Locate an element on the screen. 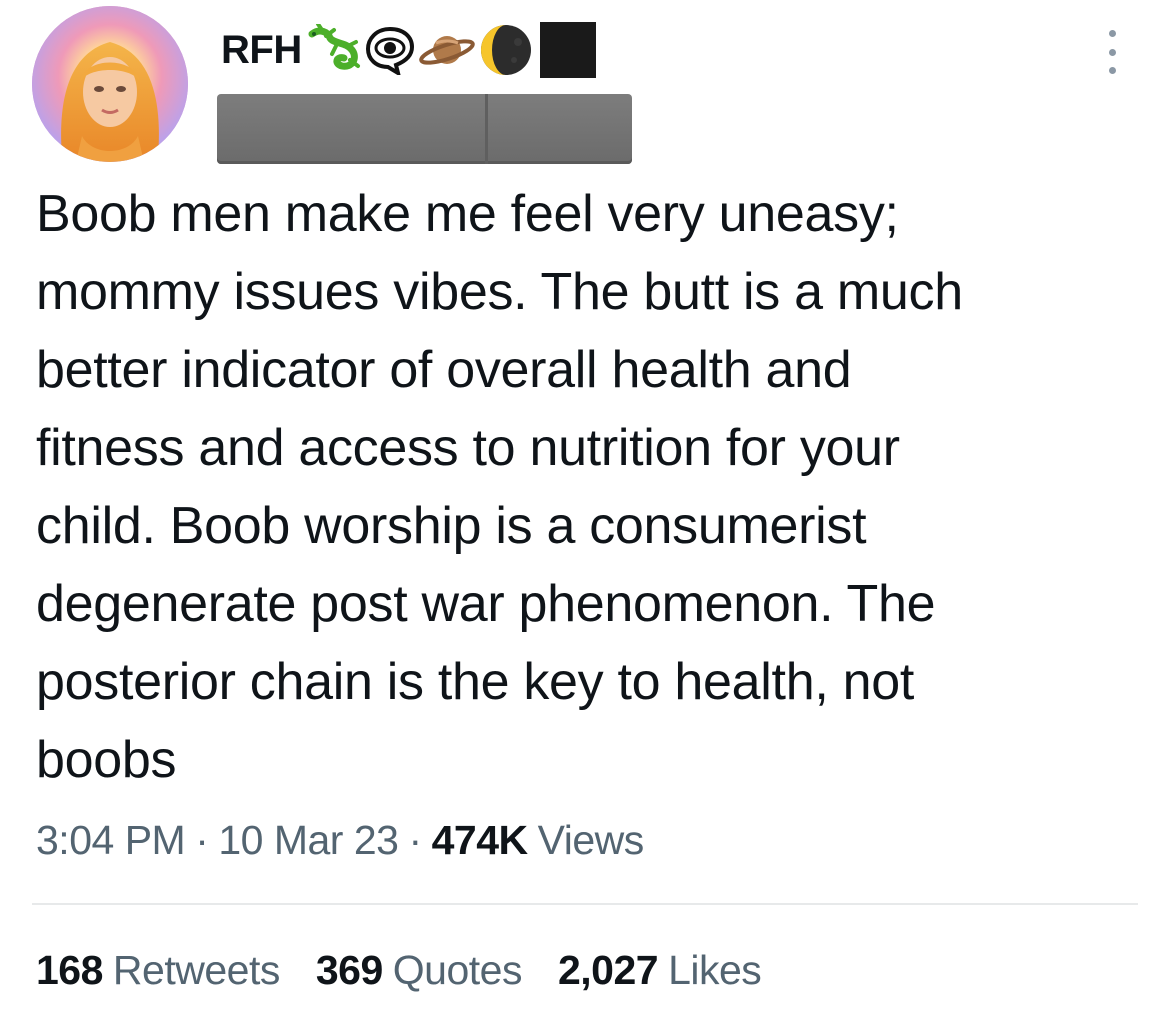 The width and height of the screenshot is (1170, 1014). quotes-stat: 369 Quotes is located at coordinates (419, 970).